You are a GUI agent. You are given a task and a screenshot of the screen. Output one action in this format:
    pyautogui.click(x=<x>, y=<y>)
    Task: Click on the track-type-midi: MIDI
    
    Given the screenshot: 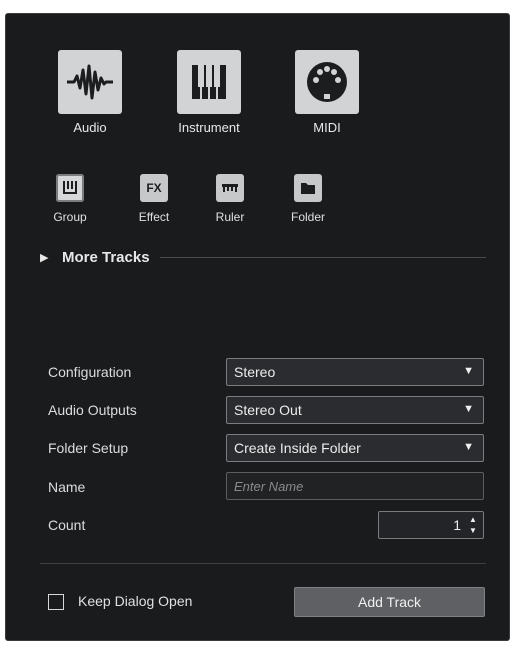 What is the action you would take?
    pyautogui.click(x=327, y=92)
    